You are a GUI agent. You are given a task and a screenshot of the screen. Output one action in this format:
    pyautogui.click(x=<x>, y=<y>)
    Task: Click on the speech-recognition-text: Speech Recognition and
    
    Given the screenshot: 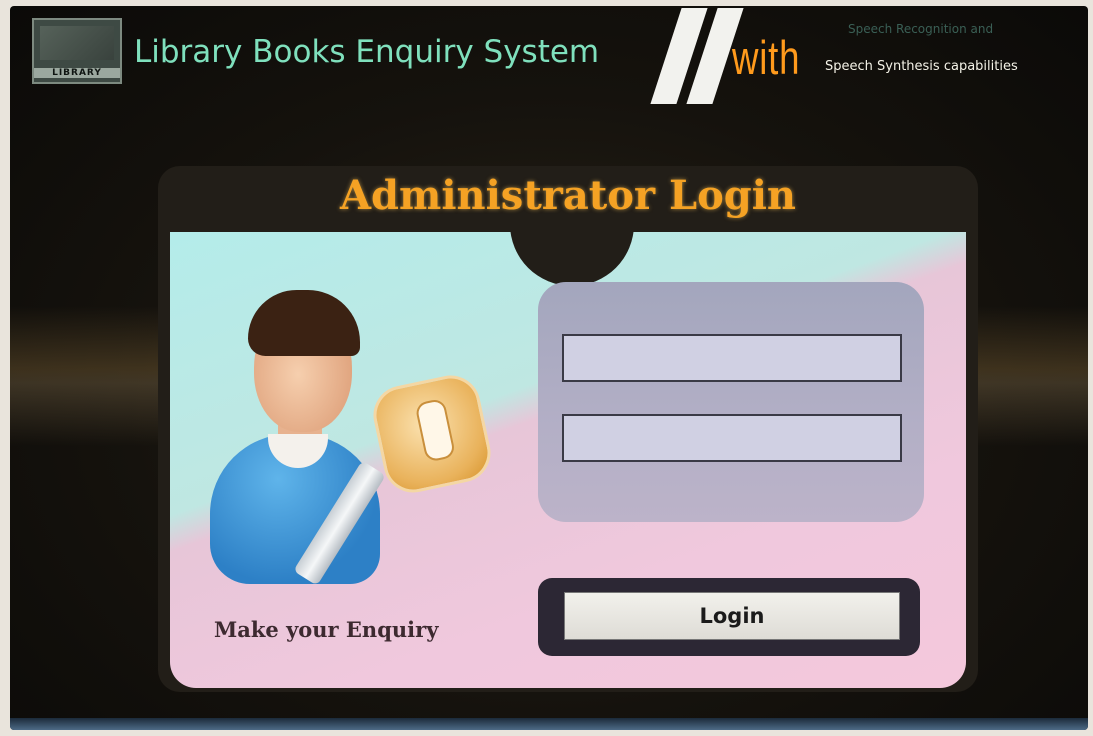 What is the action you would take?
    pyautogui.click(x=921, y=29)
    